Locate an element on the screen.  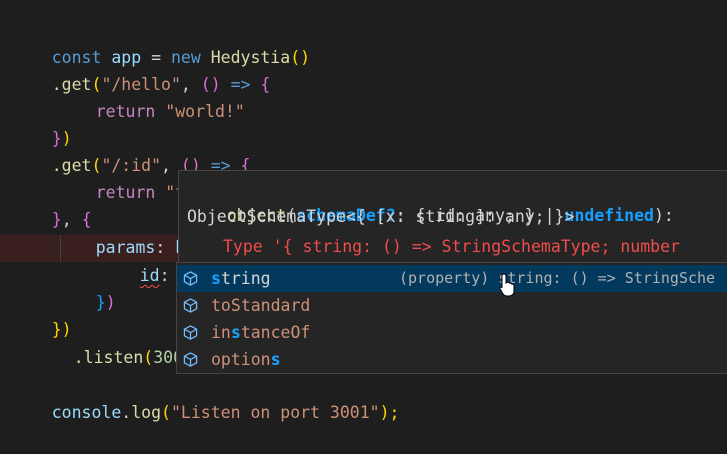
suggest-label: toStandard is located at coordinates (261, 305).